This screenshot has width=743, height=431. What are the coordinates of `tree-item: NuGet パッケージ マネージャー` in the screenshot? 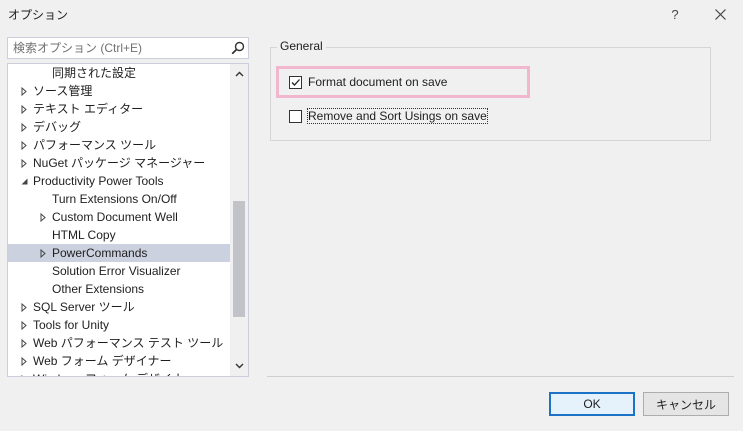 It's located at (119, 163).